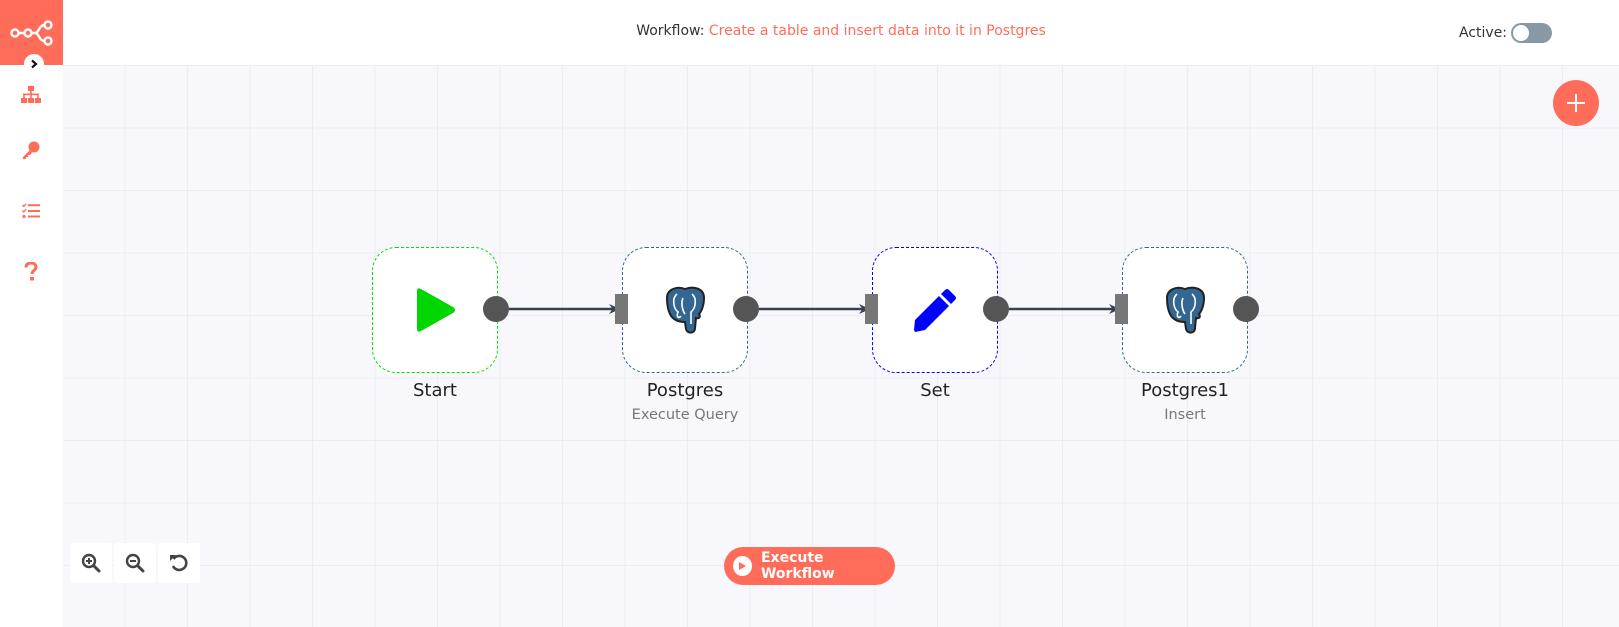  What do you see at coordinates (935, 390) in the screenshot?
I see `node-set-label: Set` at bounding box center [935, 390].